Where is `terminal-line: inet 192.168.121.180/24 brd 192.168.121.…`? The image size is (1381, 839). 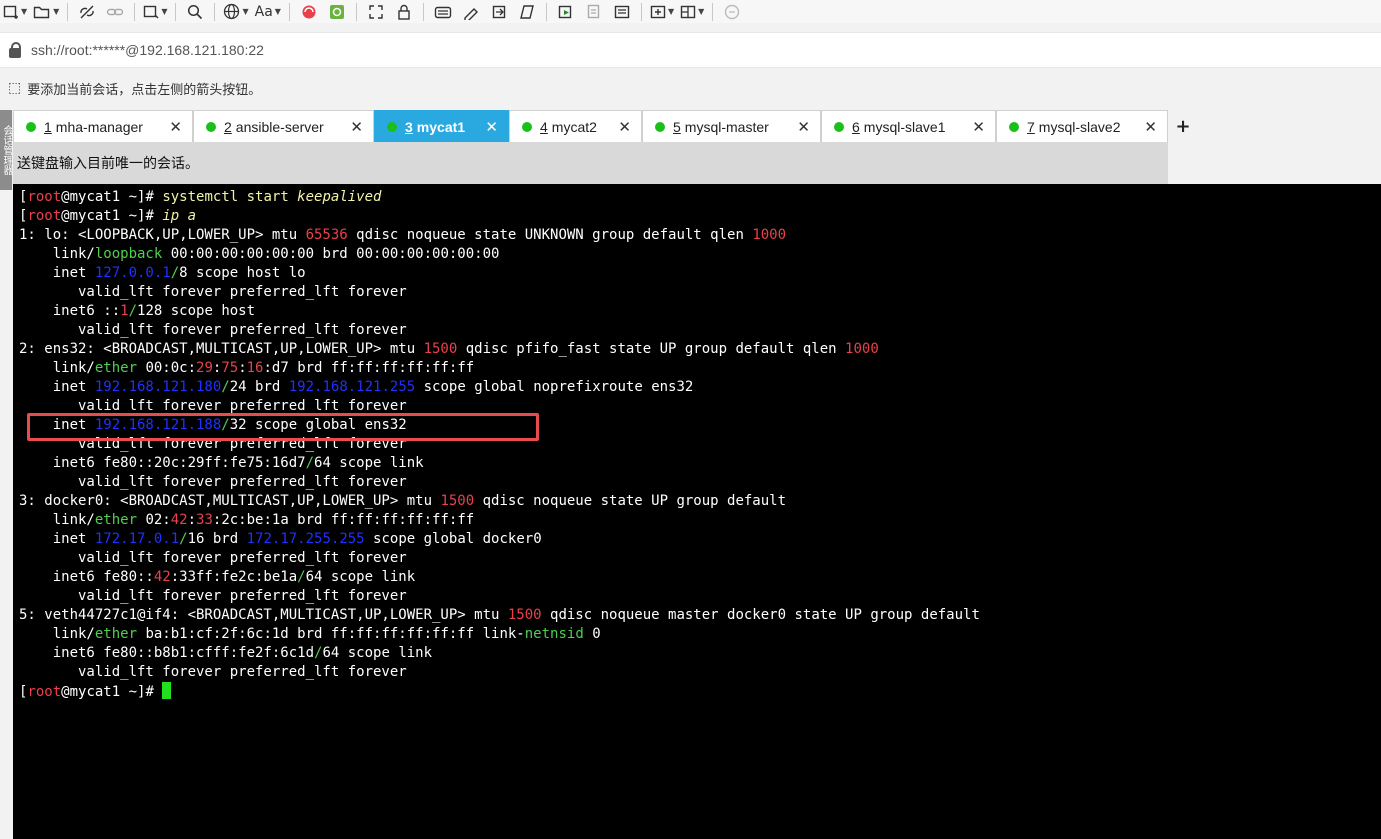
terminal-line: inet 192.168.121.180/24 brd 192.168.121.… is located at coordinates (499, 387).